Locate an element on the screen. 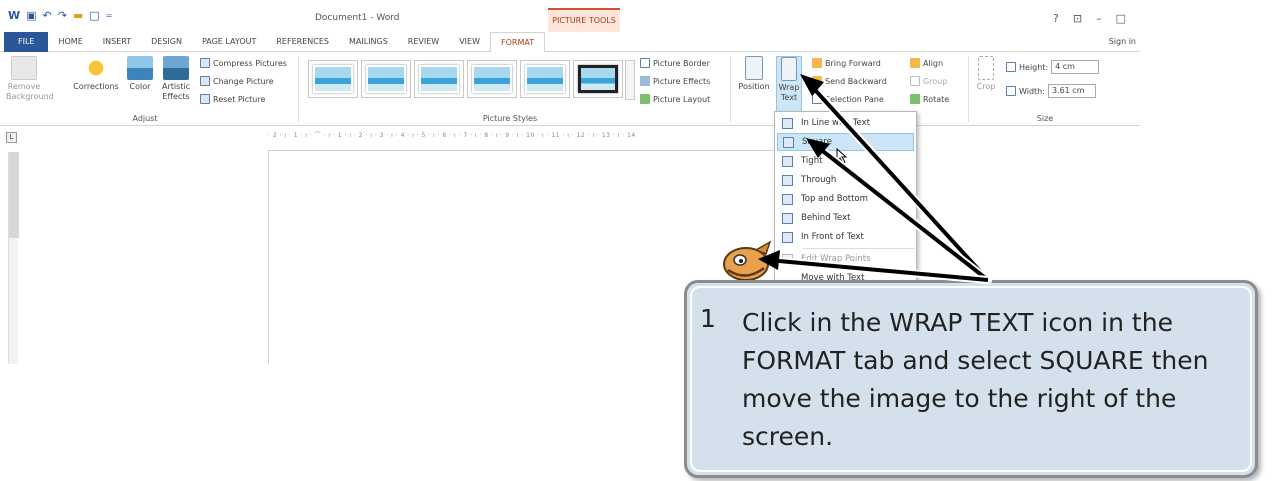 The height and width of the screenshot is (481, 1288). compress-icon is located at coordinates (205, 63).